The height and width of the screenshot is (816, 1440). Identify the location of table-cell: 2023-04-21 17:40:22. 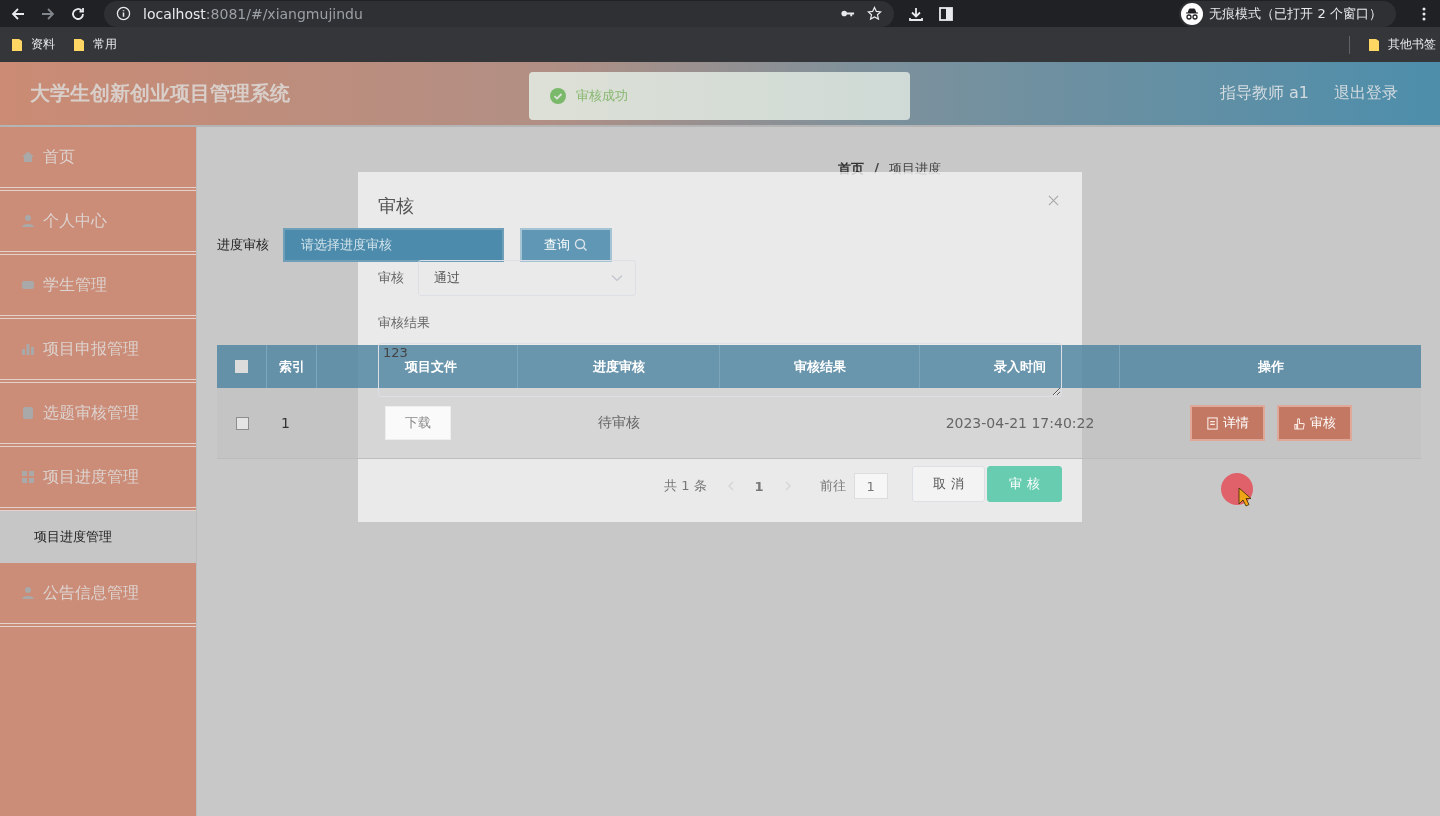
(1020, 423).